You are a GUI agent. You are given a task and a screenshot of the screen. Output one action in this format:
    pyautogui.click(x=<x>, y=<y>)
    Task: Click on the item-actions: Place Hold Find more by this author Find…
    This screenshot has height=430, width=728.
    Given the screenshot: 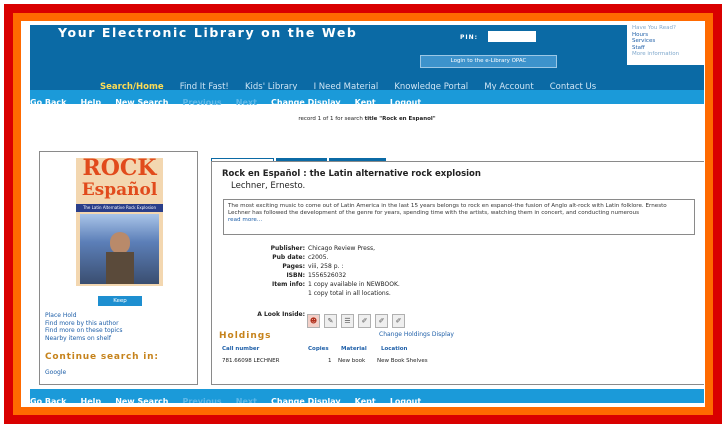 What is the action you would take?
    pyautogui.click(x=84, y=327)
    